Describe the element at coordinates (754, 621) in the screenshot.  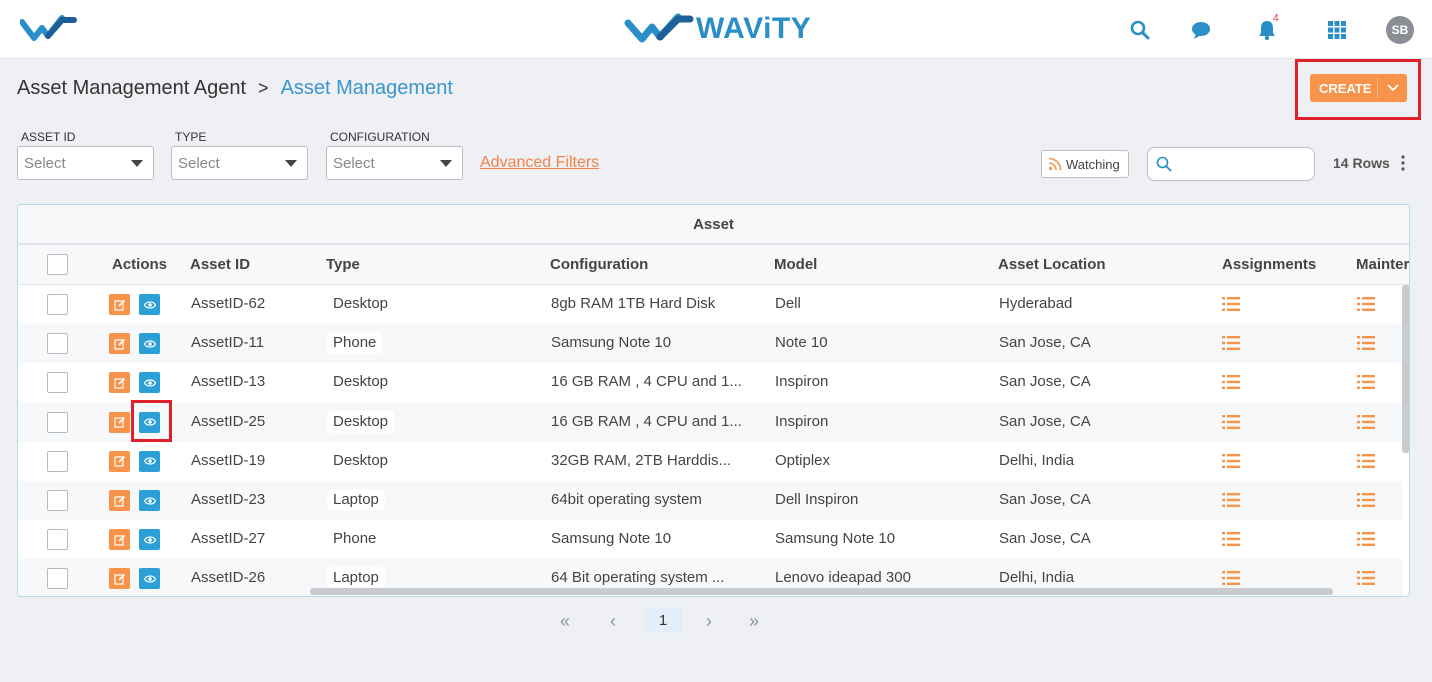
I see `last-page-button: »` at that location.